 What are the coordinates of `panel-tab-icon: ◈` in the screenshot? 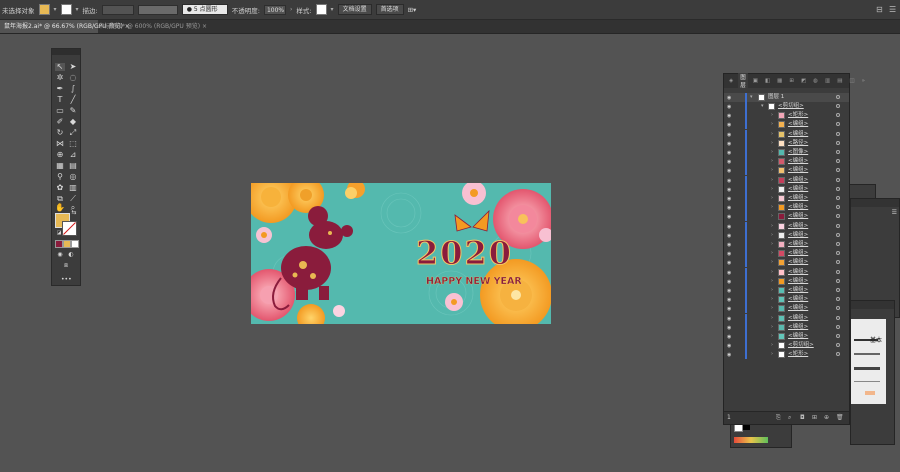 It's located at (731, 81).